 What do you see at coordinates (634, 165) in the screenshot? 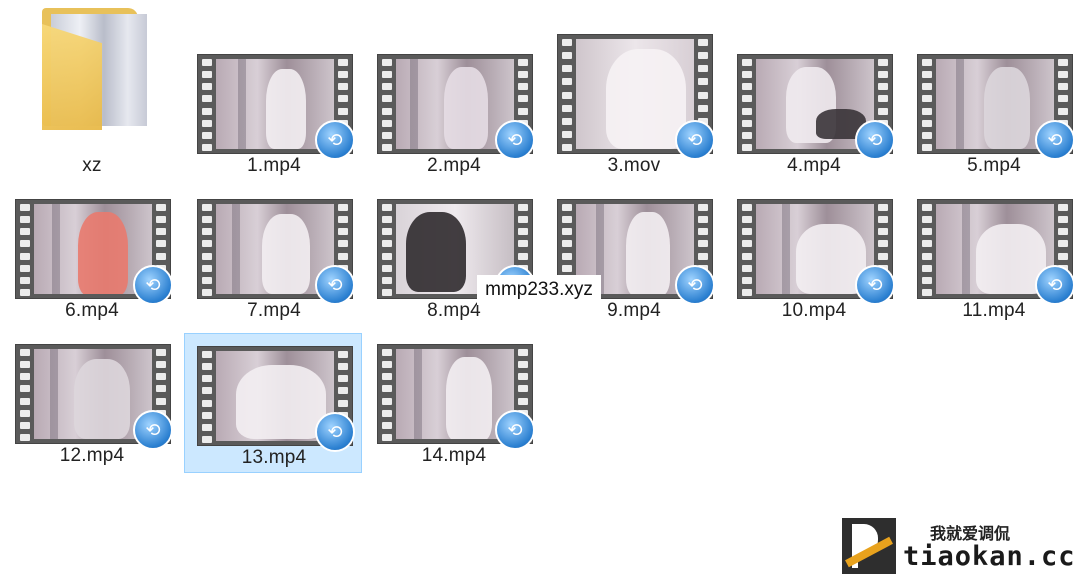
I see `file-name: 3.mov` at bounding box center [634, 165].